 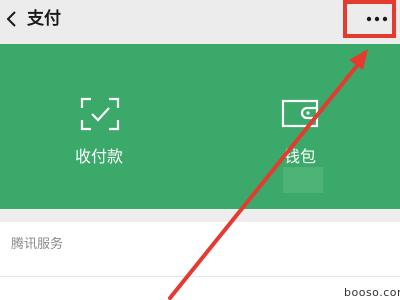 I want to click on more-options-button, so click(x=377, y=19).